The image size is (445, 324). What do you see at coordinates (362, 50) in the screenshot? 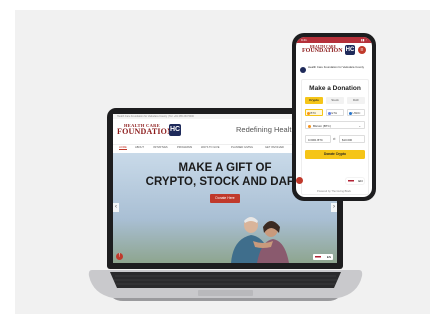
I see `hamburger-menu-icon: ≡` at bounding box center [362, 50].